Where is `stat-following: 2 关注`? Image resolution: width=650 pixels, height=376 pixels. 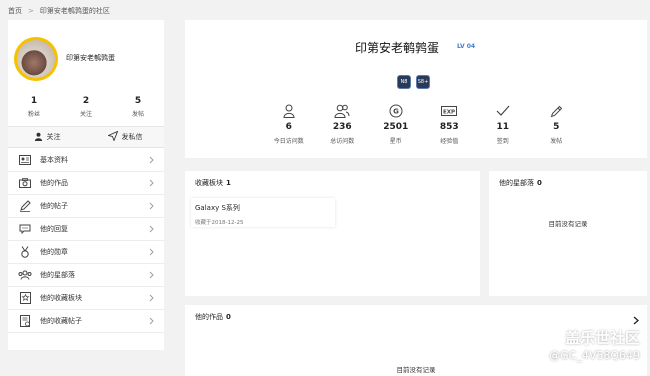 stat-following: 2 关注 is located at coordinates (86, 107).